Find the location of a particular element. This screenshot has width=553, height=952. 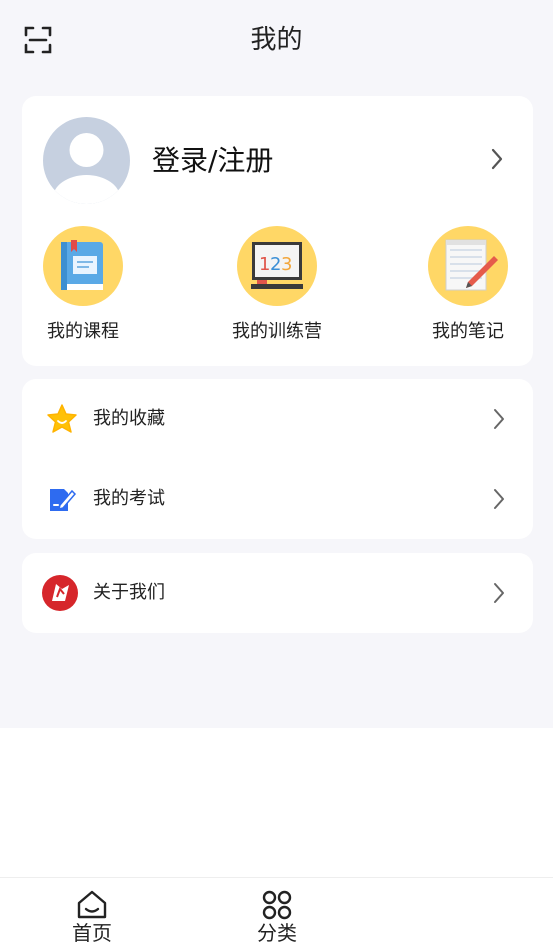

svg-text: 3 is located at coordinates (286, 264).